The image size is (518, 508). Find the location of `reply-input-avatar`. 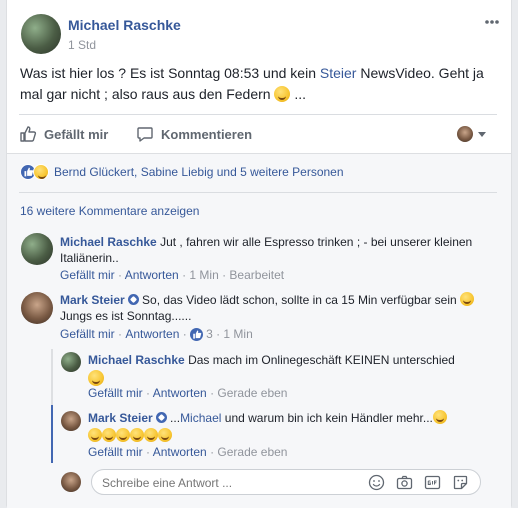

reply-input-avatar is located at coordinates (71, 482).